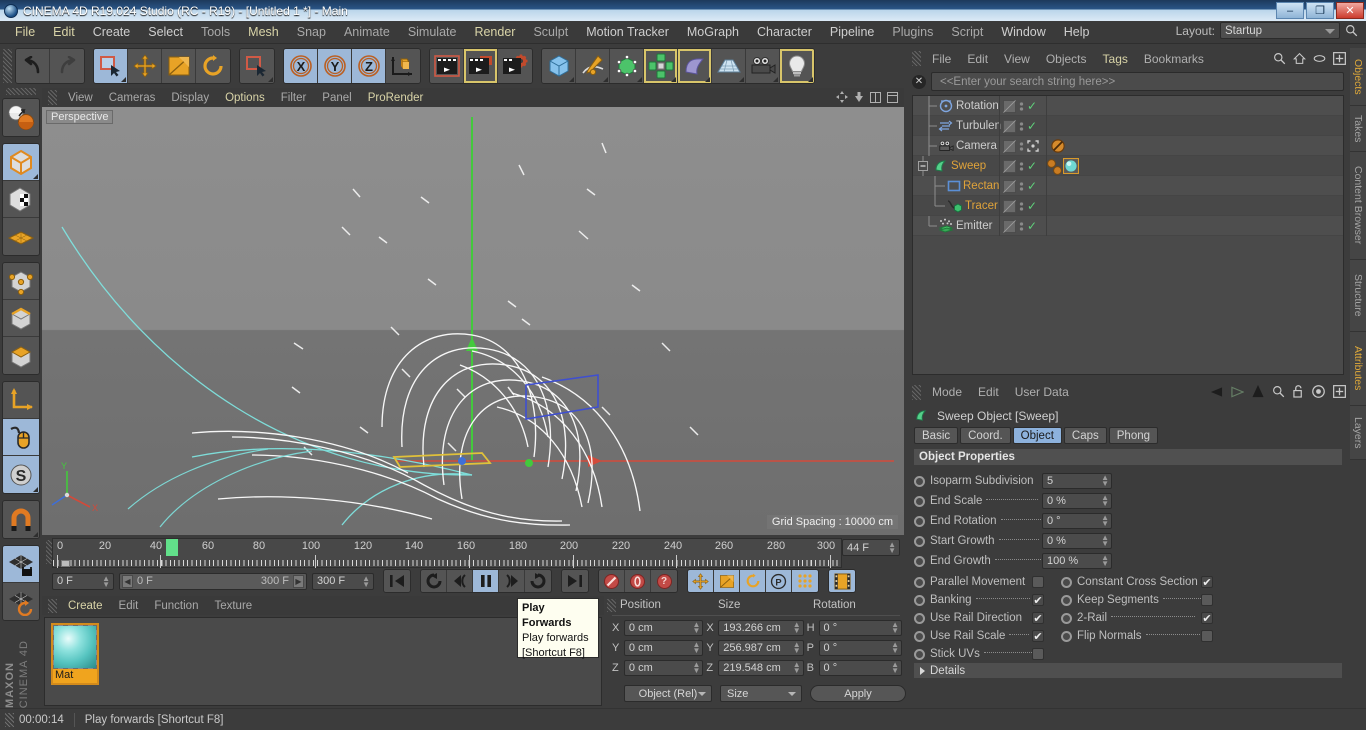 Image resolution: width=1366 pixels, height=730 pixels. Describe the element at coordinates (1077, 541) in the screenshot. I see `start-growth-input: 0 % ▲ ▼` at that location.